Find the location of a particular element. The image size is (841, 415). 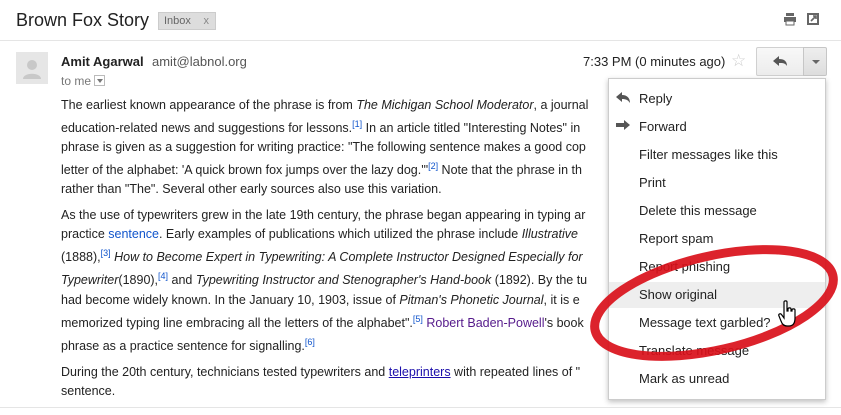

hand-cursor-icon is located at coordinates (787, 313).